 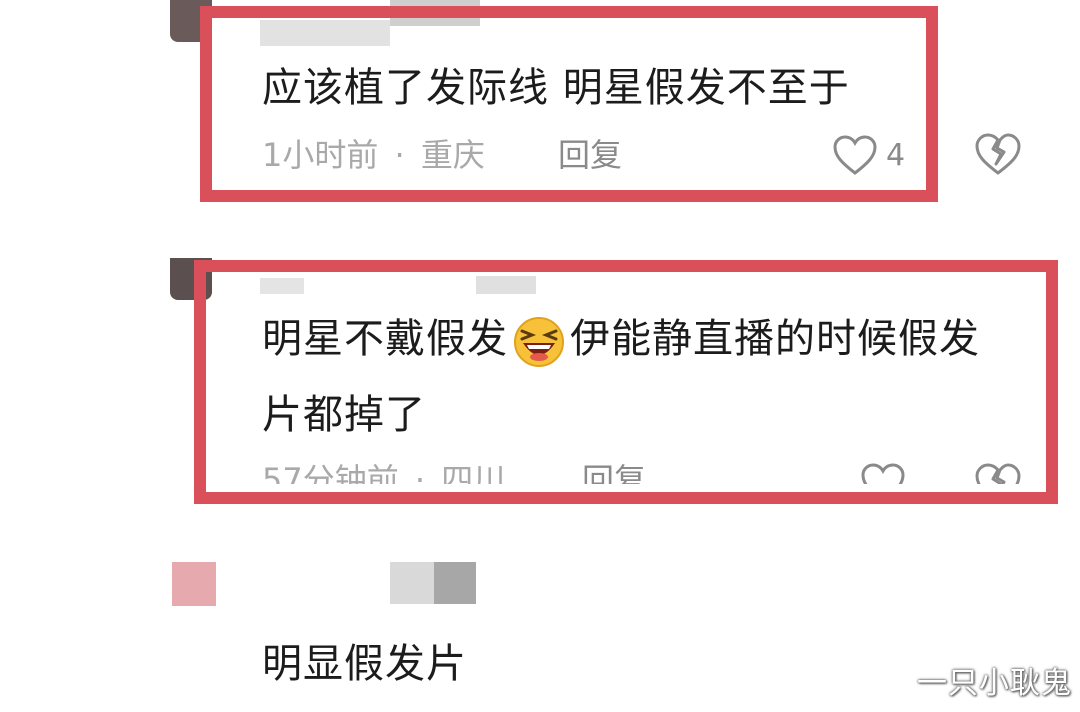 What do you see at coordinates (998, 154) in the screenshot?
I see `broken-heart-icon` at bounding box center [998, 154].